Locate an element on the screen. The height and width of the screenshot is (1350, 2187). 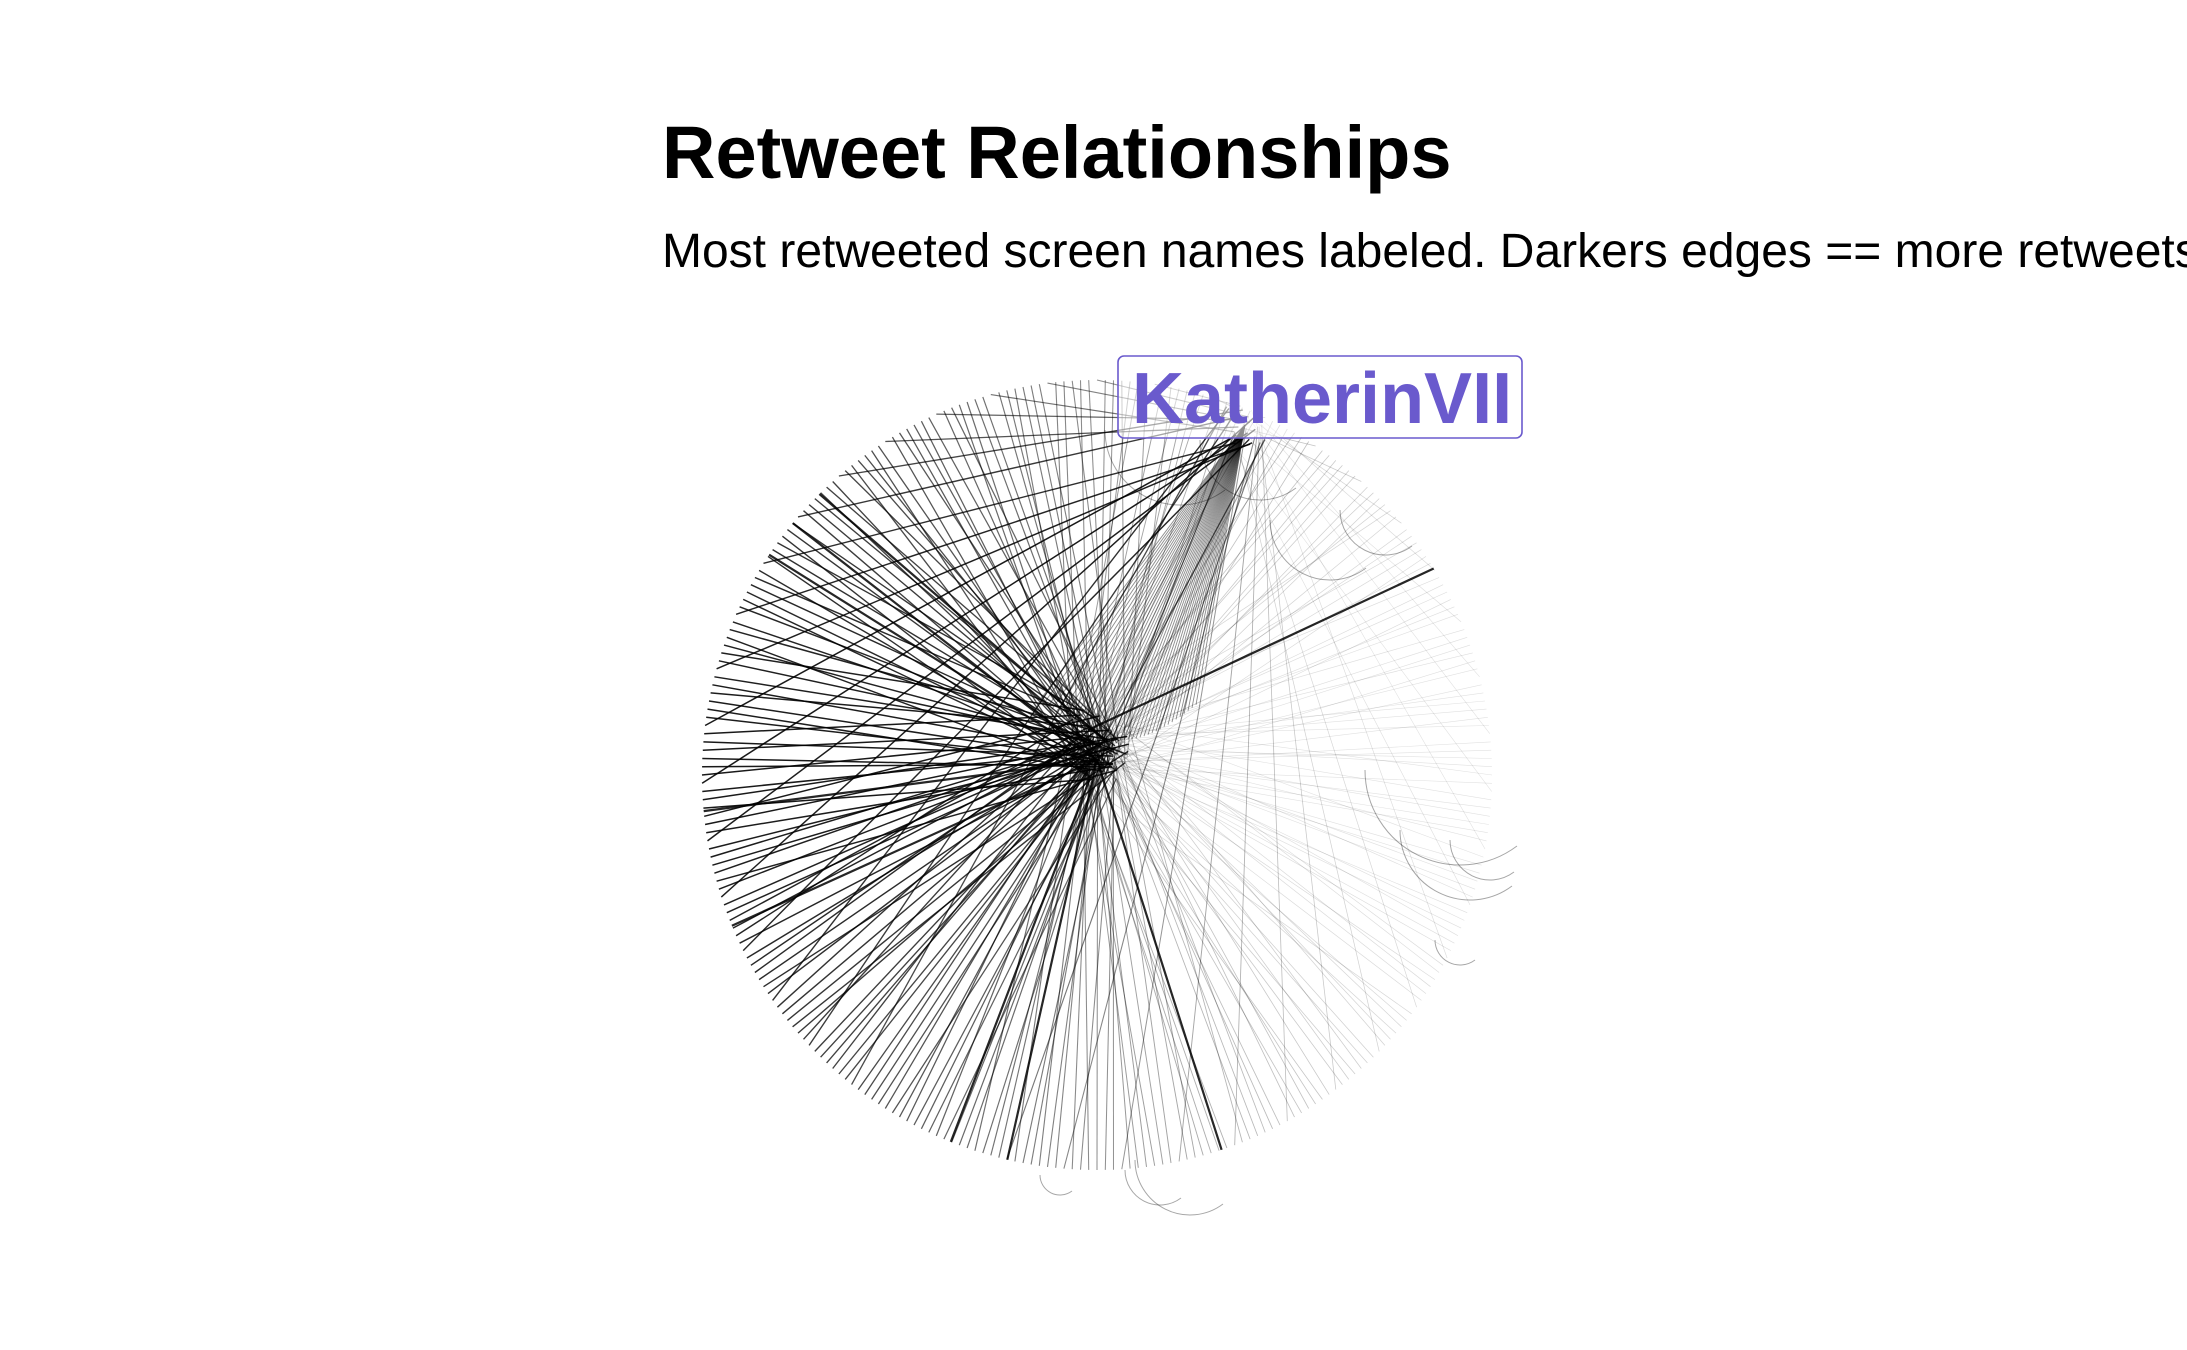
self-loop-layer is located at coordinates (1278, 822).